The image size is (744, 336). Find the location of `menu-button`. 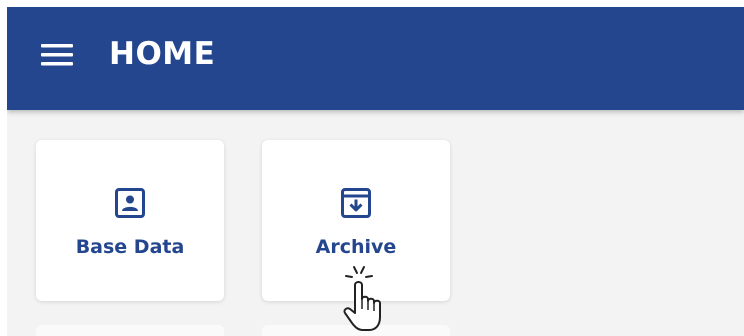

menu-button is located at coordinates (57, 55).